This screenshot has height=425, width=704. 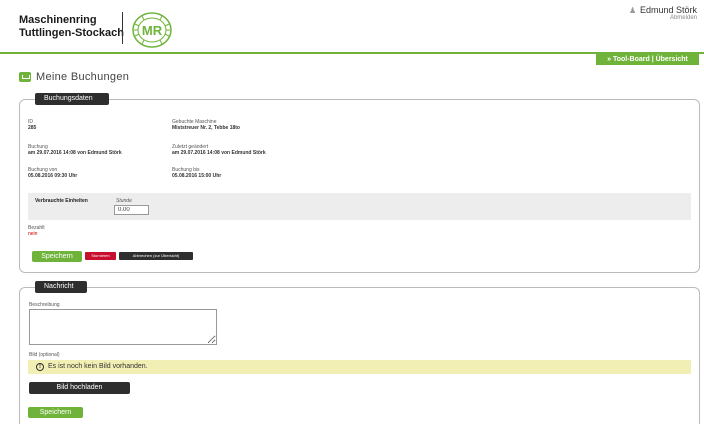 I want to click on org-name-line2: Tuttlingen-Stockach, so click(x=71, y=33).